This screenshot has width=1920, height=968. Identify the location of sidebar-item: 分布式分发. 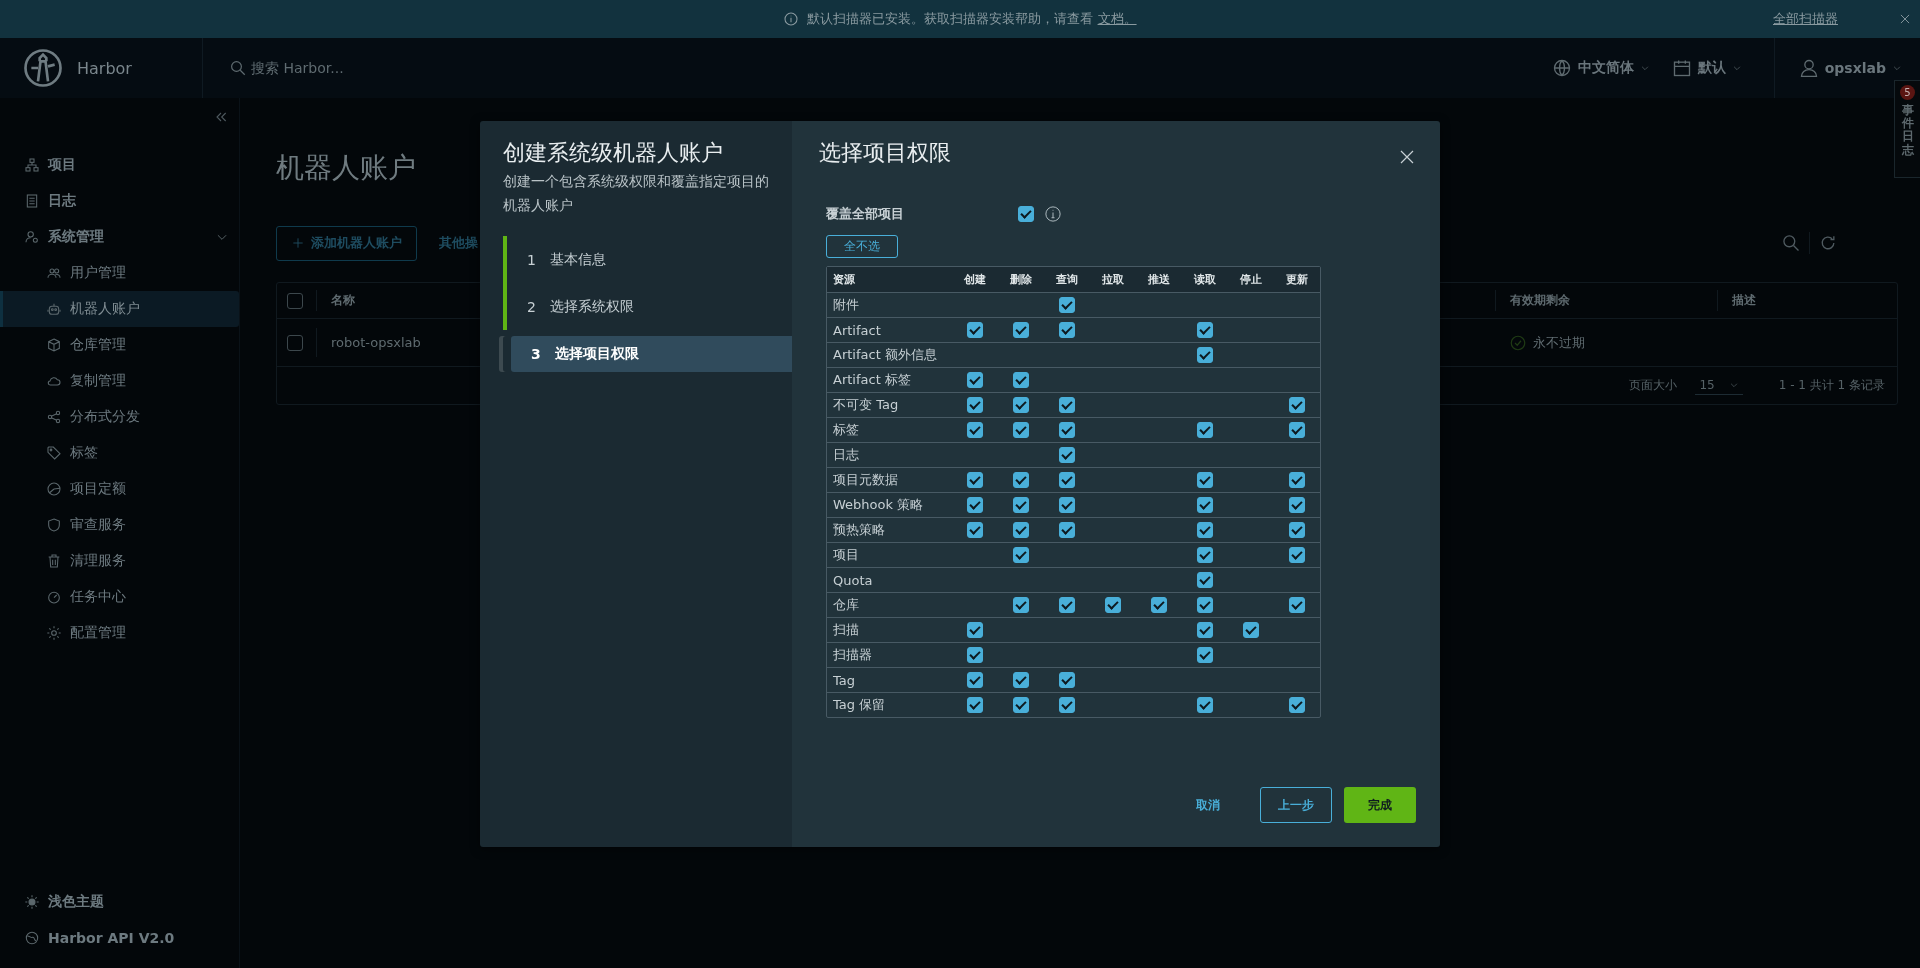
(119, 417).